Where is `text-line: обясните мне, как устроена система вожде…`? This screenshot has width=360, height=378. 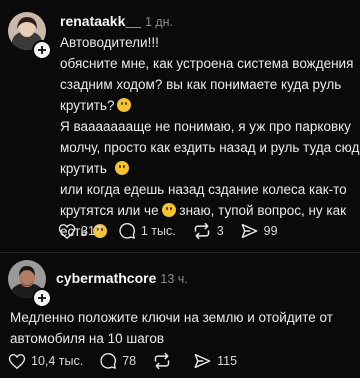 text-line: обясните мне, как устроена система вожде… is located at coordinates (207, 63).